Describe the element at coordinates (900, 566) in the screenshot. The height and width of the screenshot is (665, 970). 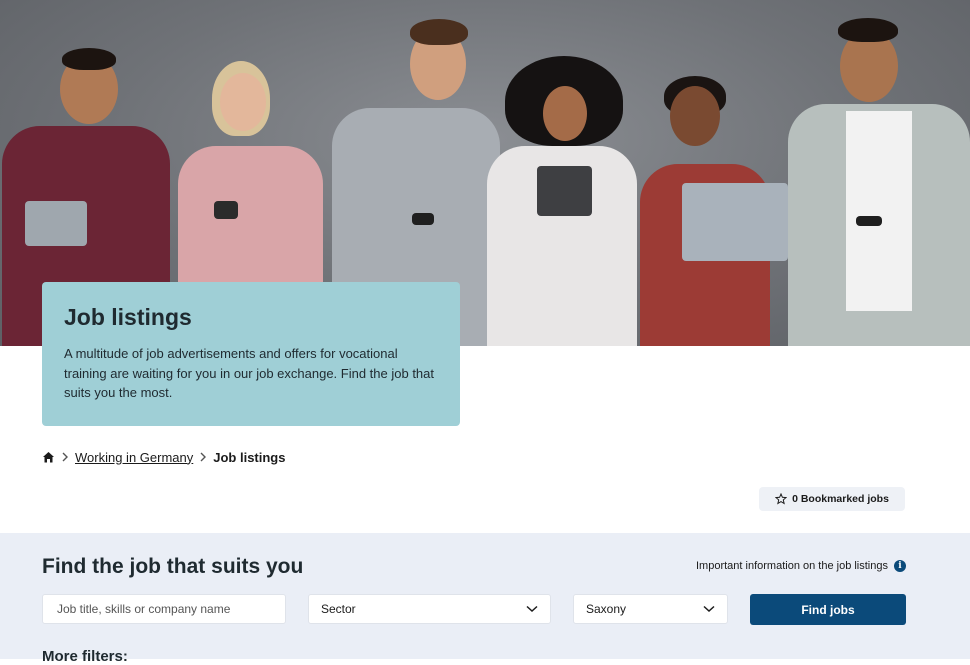
I see `info-icon: i` at that location.